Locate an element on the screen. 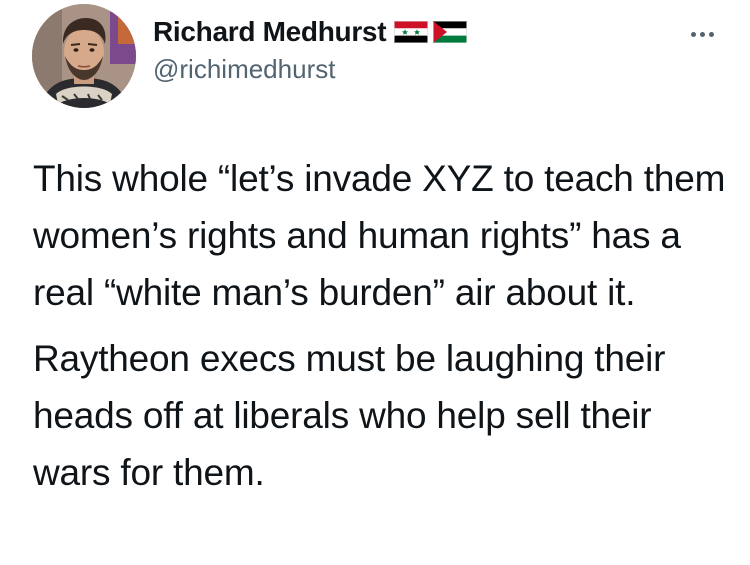 This screenshot has height=565, width=750. avatar is located at coordinates (84, 56).